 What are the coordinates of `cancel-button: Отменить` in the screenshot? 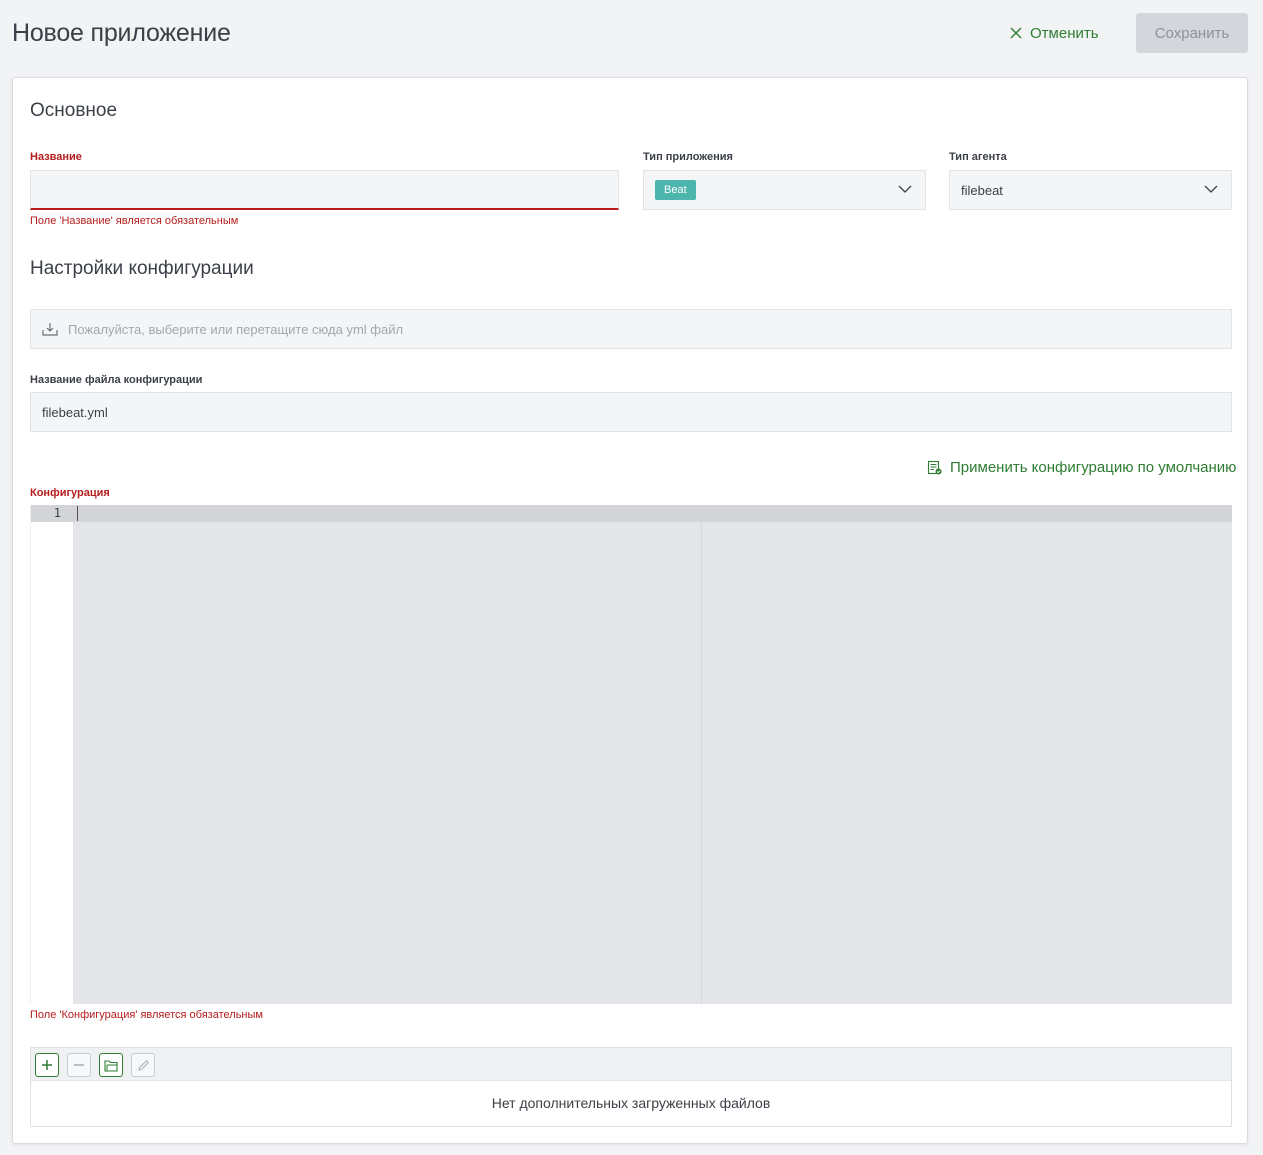 It's located at (1054, 33).